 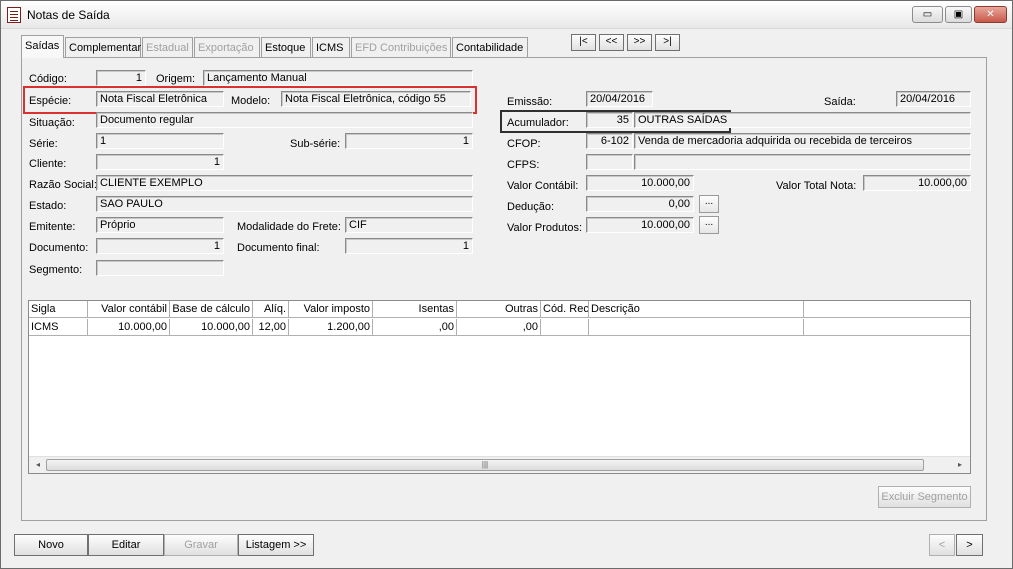 What do you see at coordinates (160, 268) in the screenshot?
I see `segmento-field` at bounding box center [160, 268].